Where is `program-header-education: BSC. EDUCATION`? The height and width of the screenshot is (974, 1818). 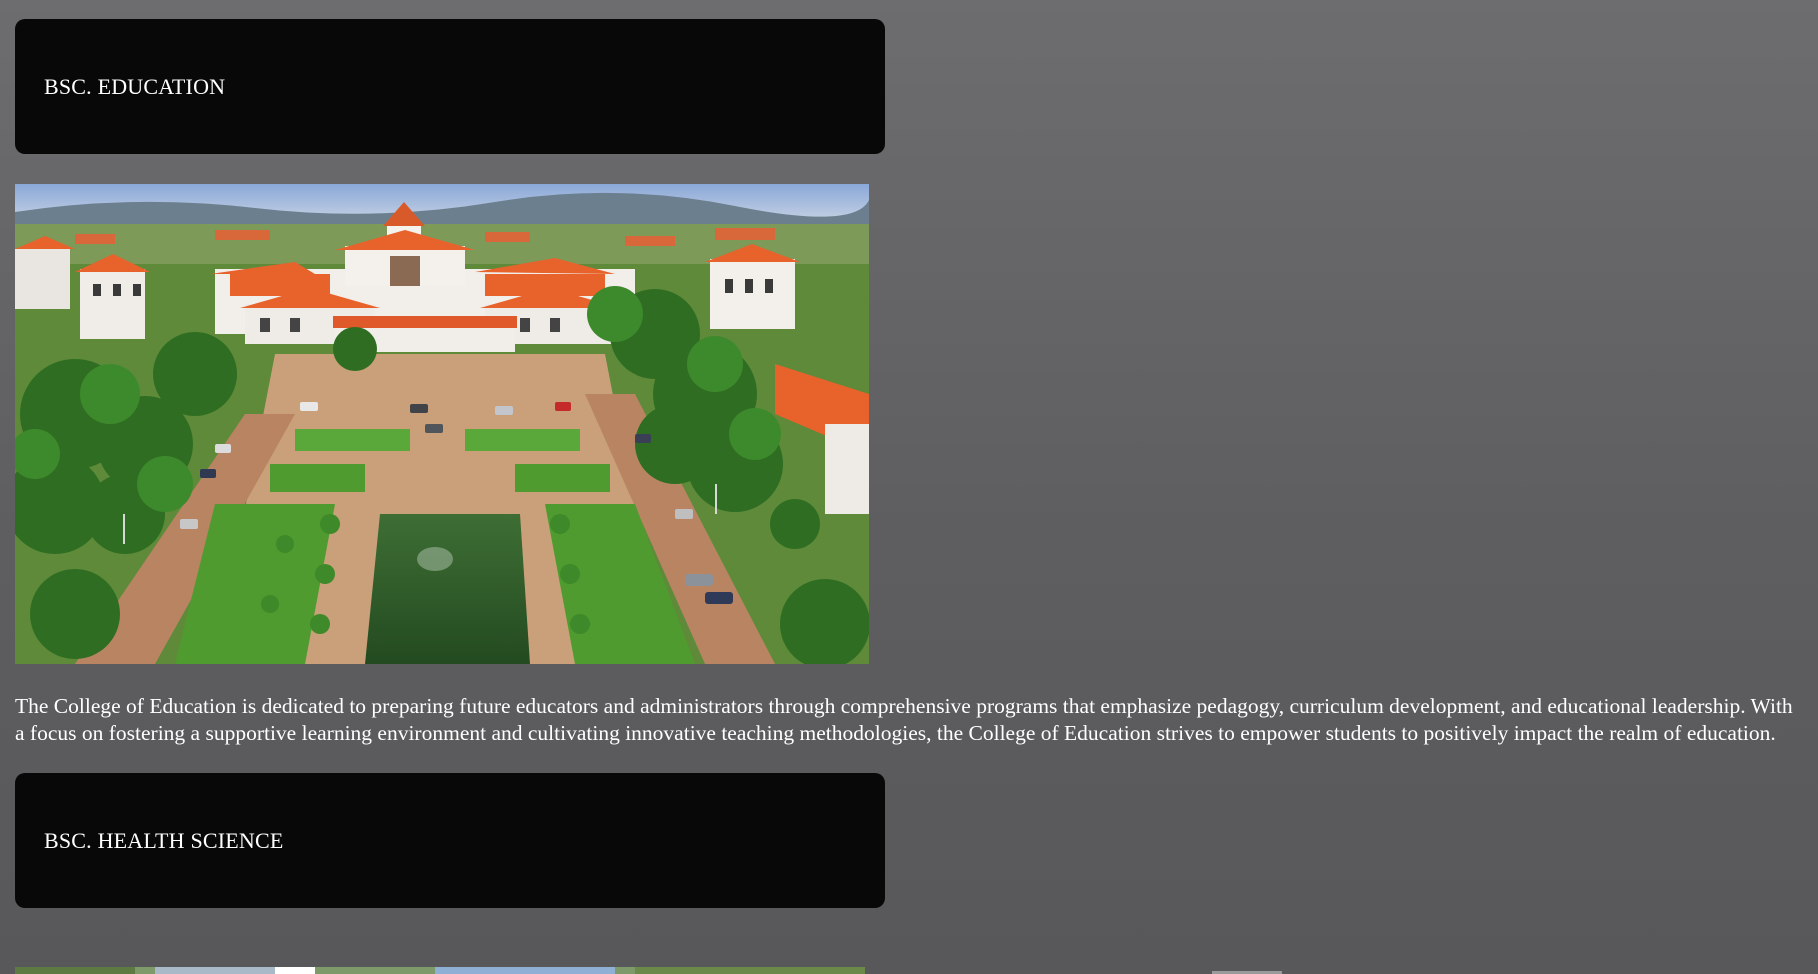
program-header-education: BSC. EDUCATION is located at coordinates (450, 86).